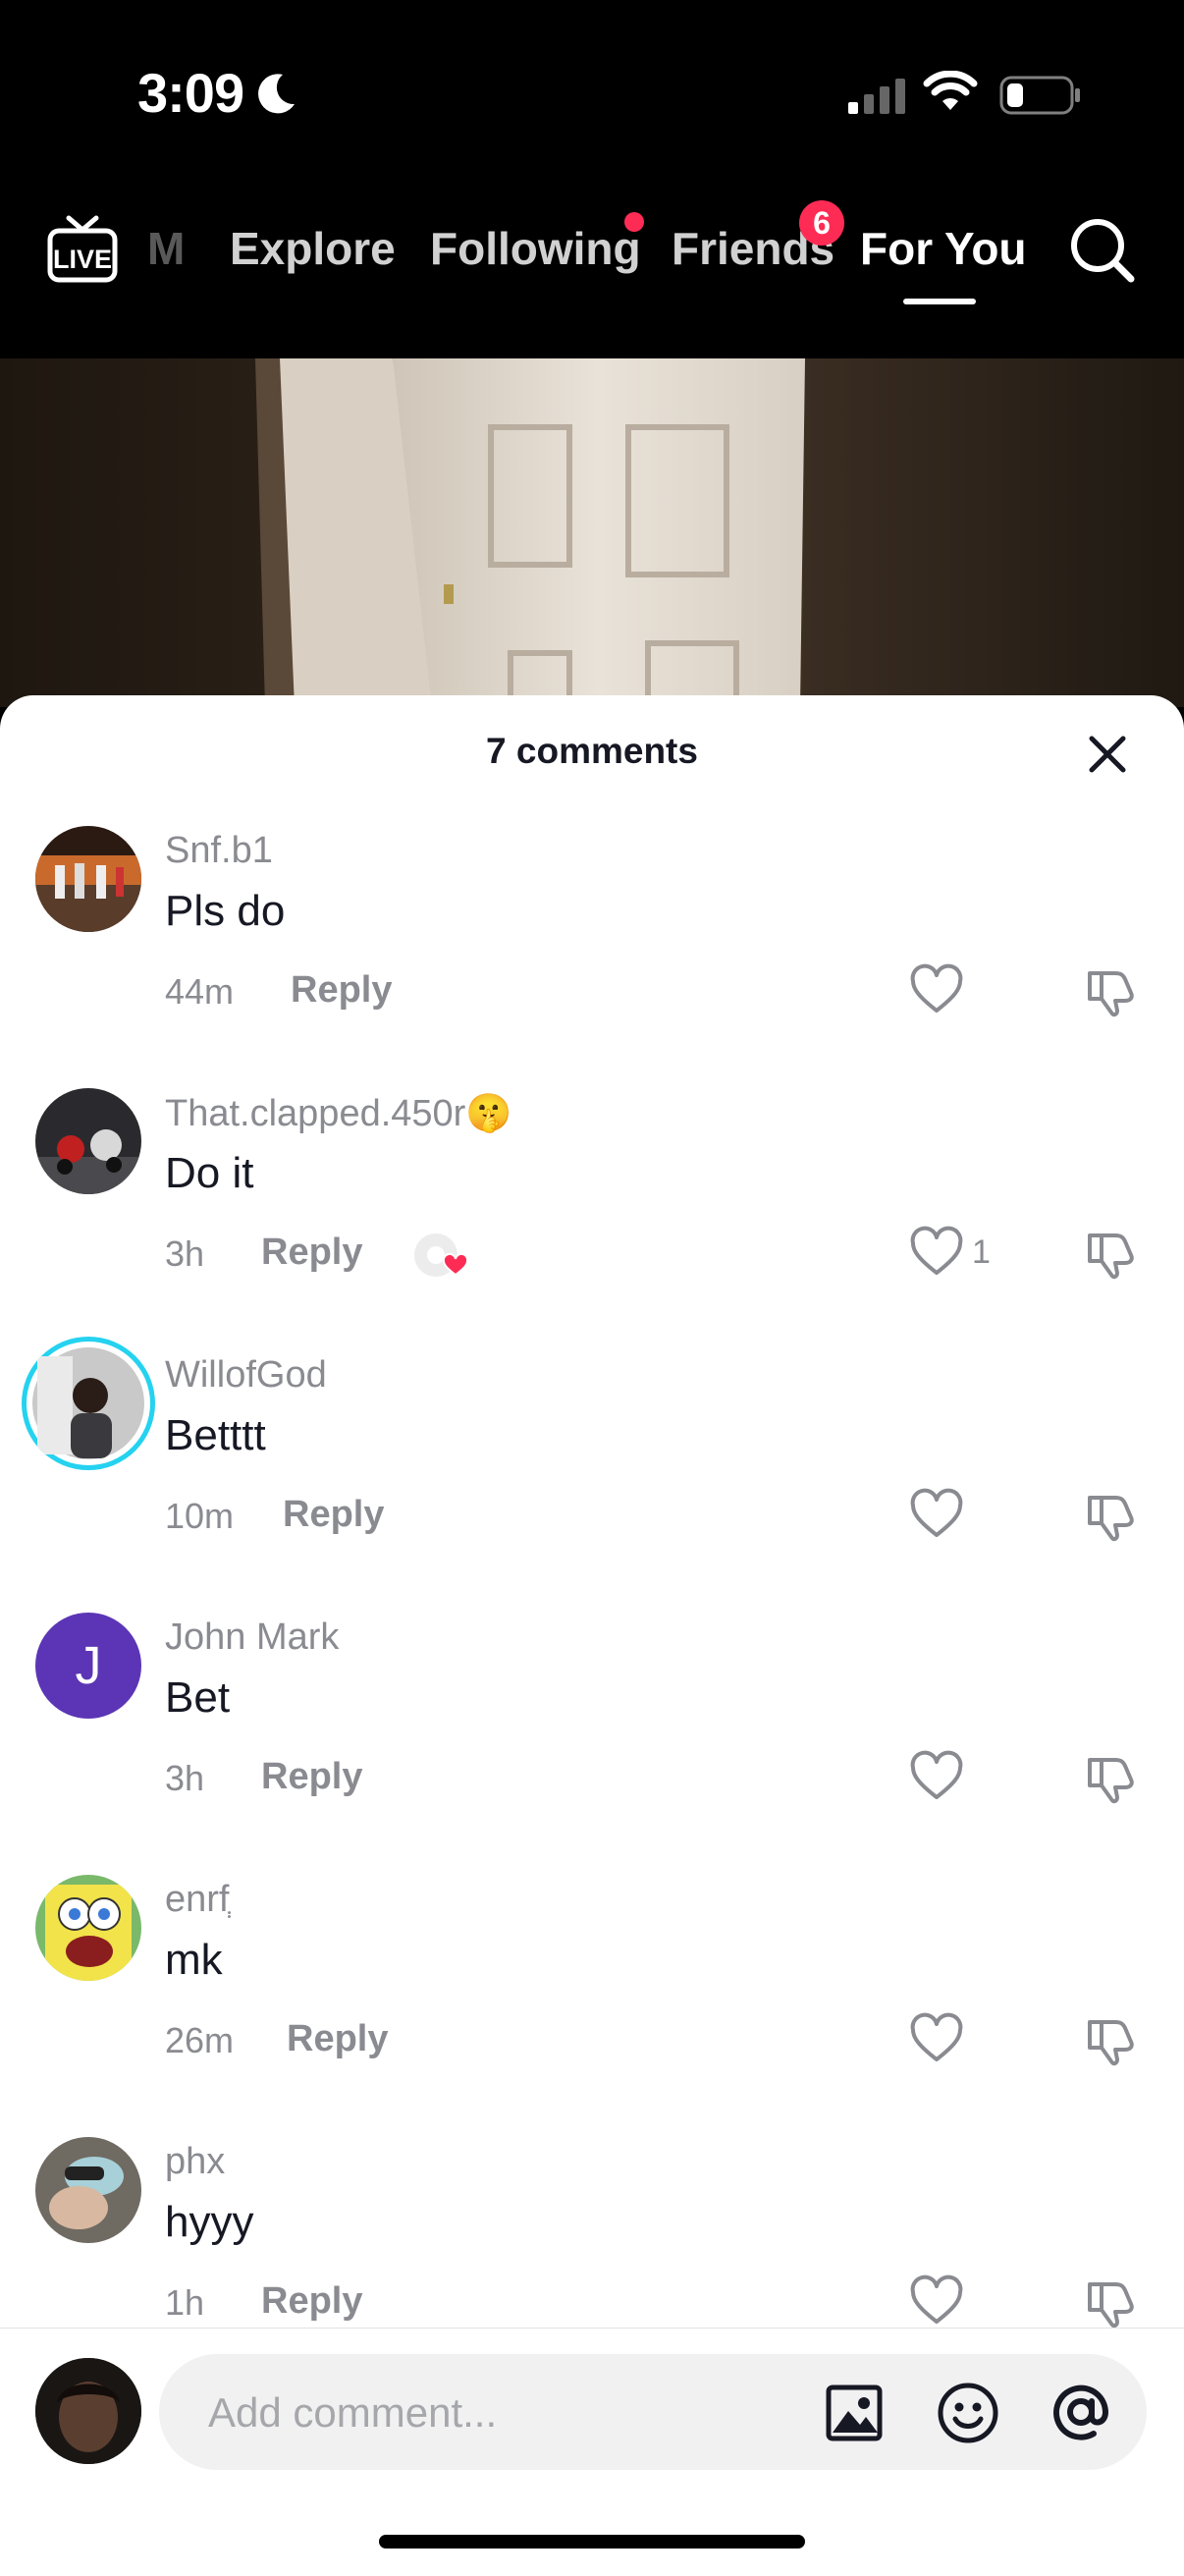  I want to click on emoji-icon, so click(968, 2413).